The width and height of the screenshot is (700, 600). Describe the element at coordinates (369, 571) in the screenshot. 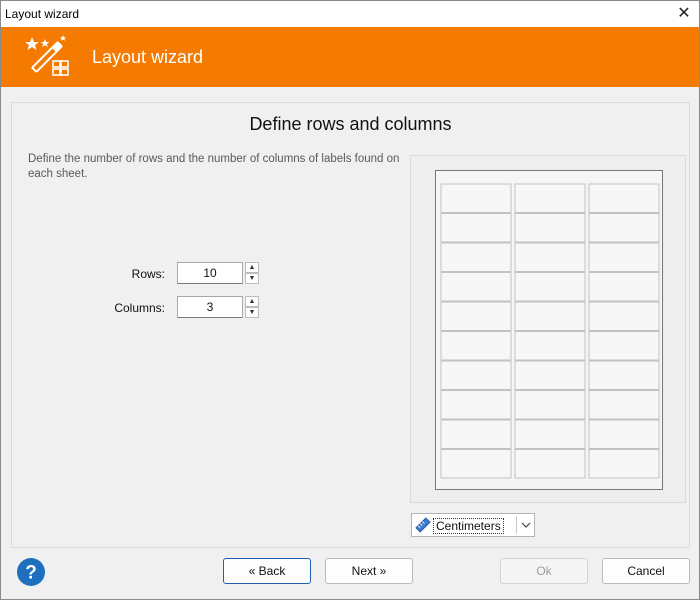

I see `next-button: Next »` at that location.